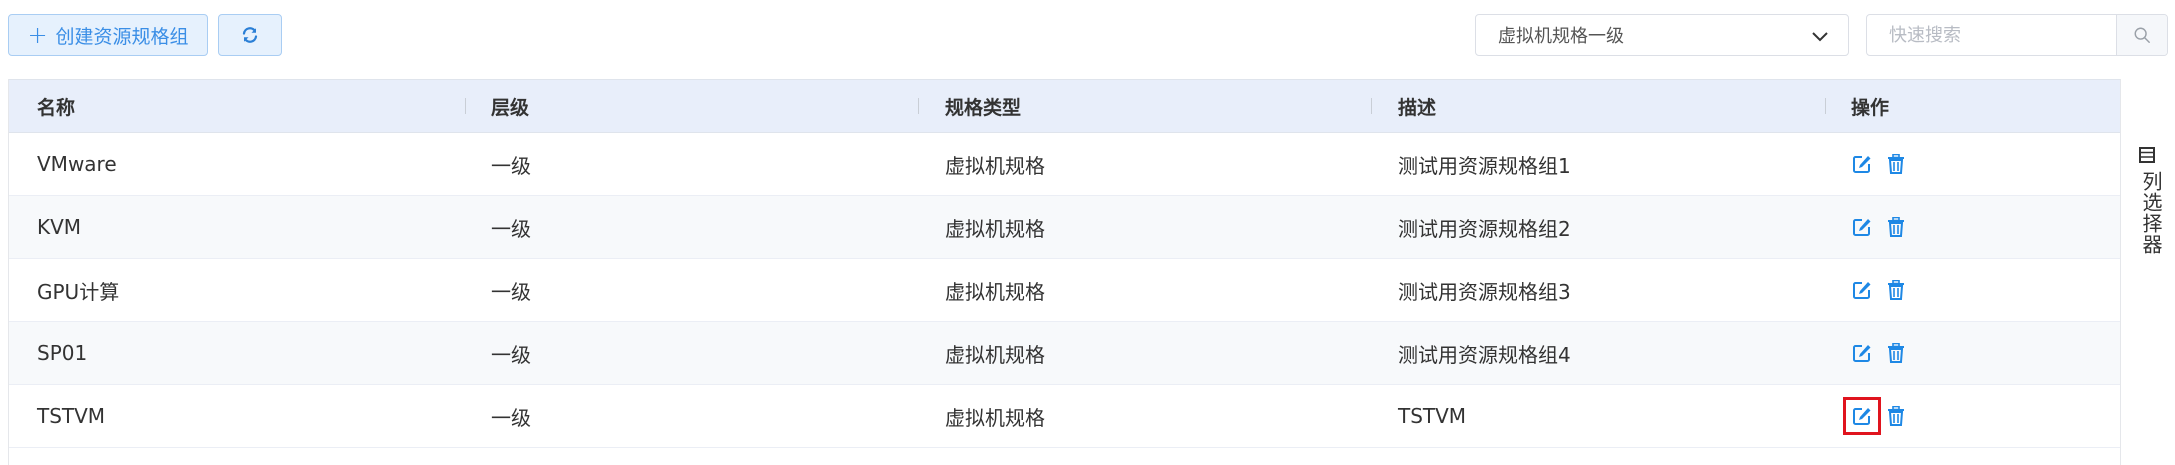  I want to click on cell-description: 测试用资源规格组4, so click(1484, 354).